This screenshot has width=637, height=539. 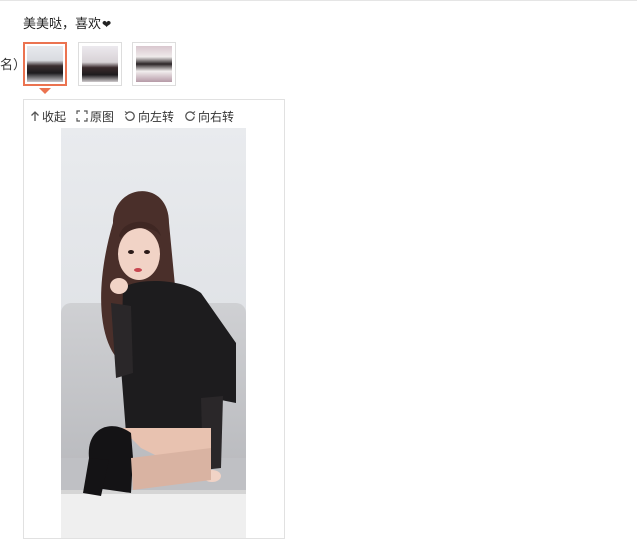 I want to click on collapse-label: 收起, so click(x=54, y=116).